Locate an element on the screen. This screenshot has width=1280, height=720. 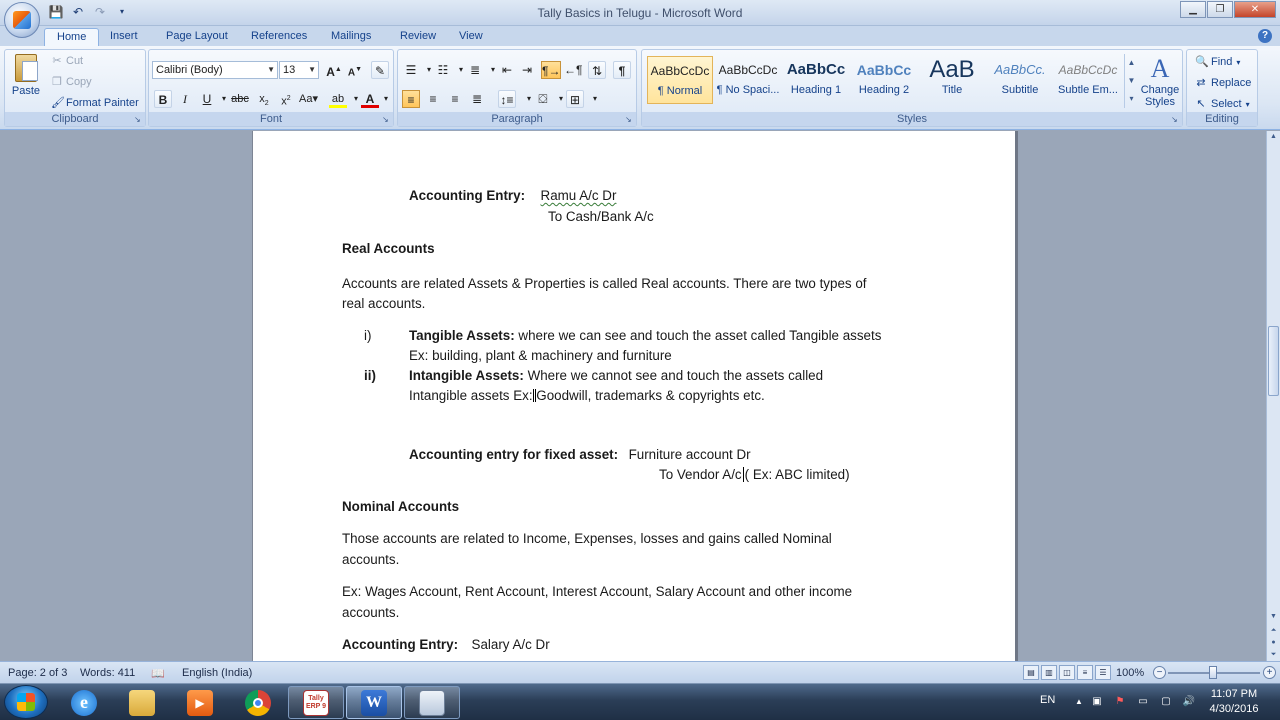
taskbar-tally: Tally ERP 9 is located at coordinates (316, 702).